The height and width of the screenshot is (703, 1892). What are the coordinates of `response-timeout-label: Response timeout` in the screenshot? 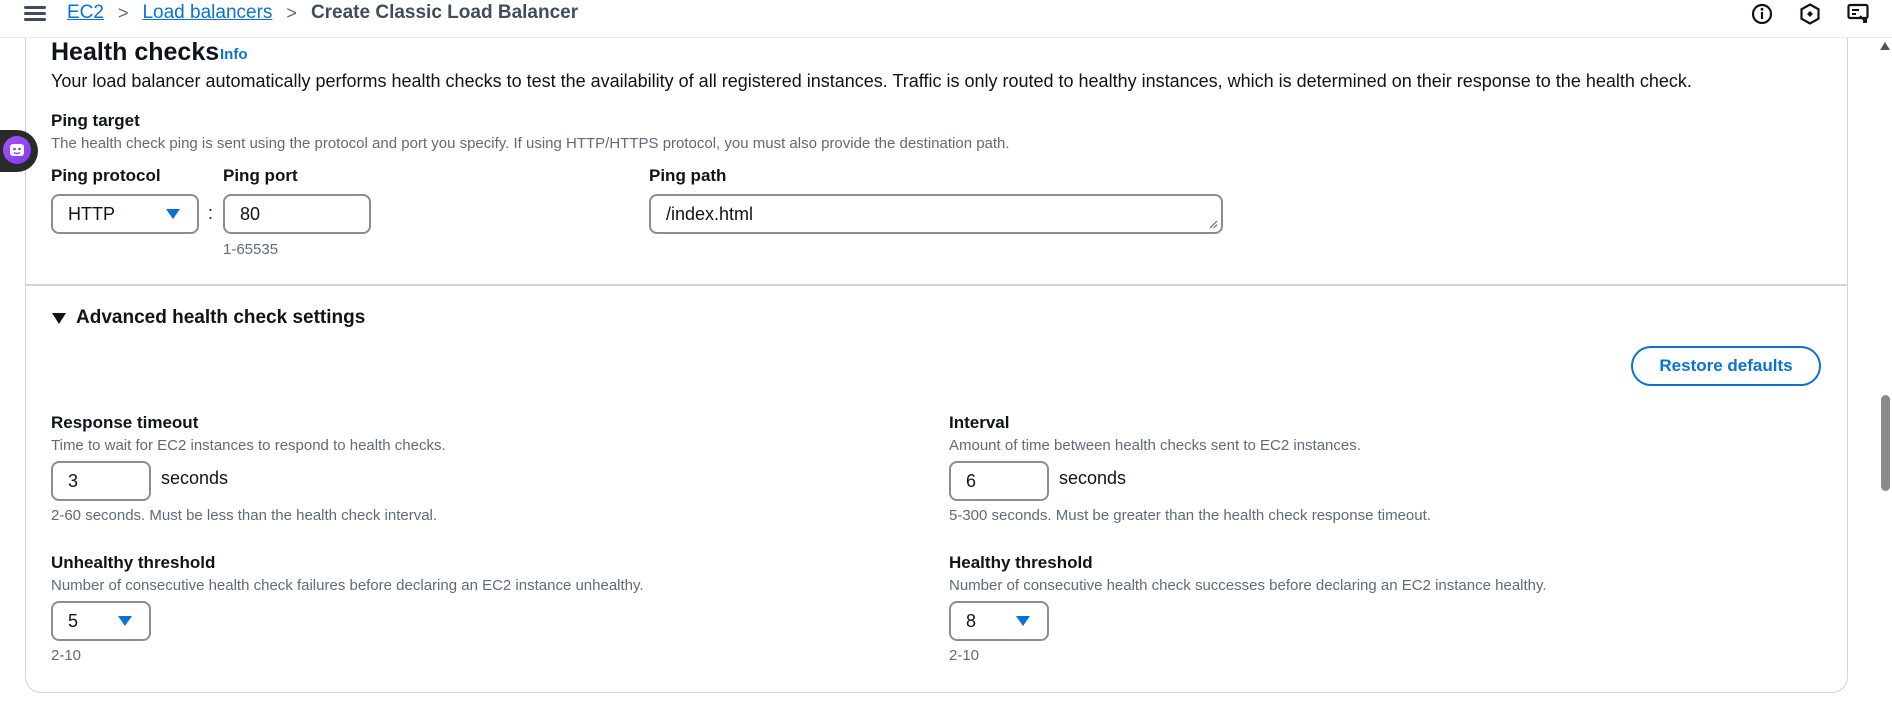 It's located at (125, 422).